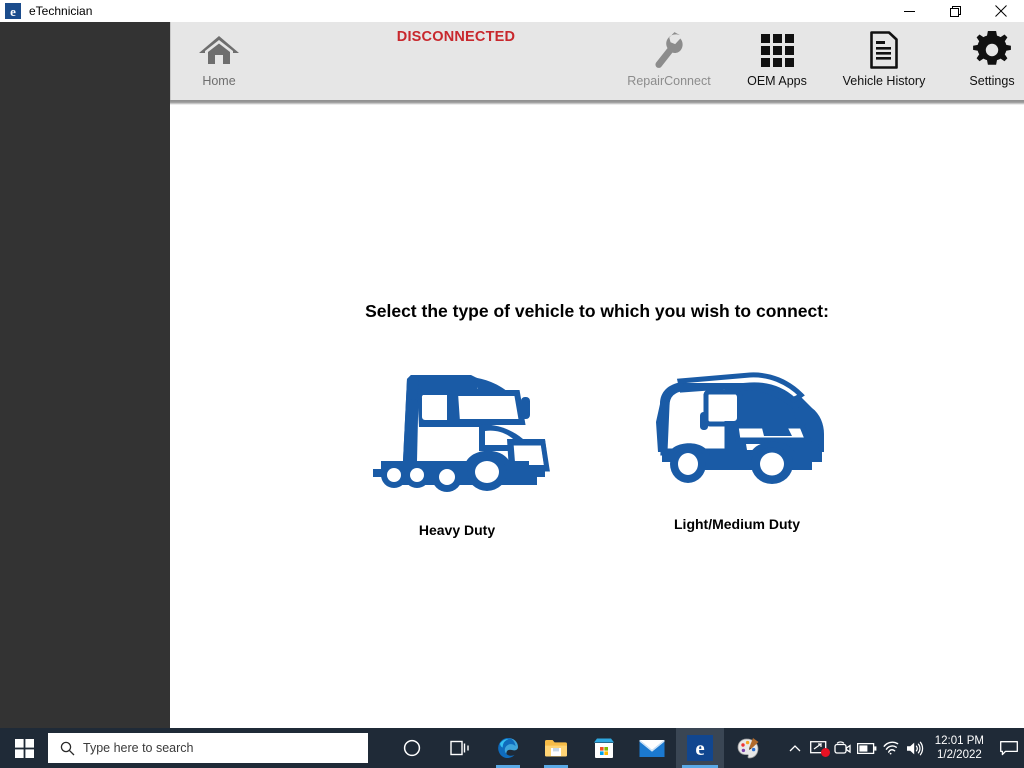 The width and height of the screenshot is (1024, 768). Describe the element at coordinates (777, 81) in the screenshot. I see `toolbar-item-label: OEM Apps` at that location.